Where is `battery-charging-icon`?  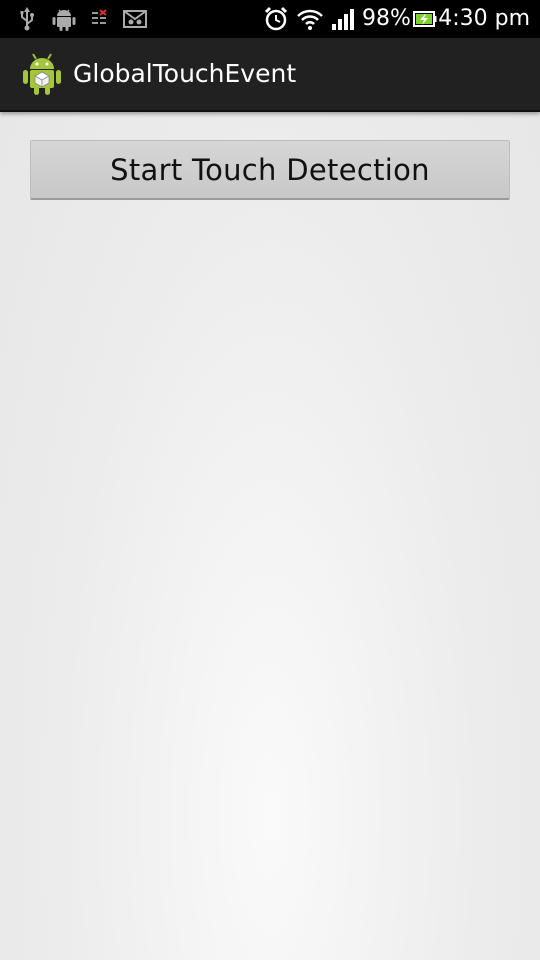 battery-charging-icon is located at coordinates (425, 19).